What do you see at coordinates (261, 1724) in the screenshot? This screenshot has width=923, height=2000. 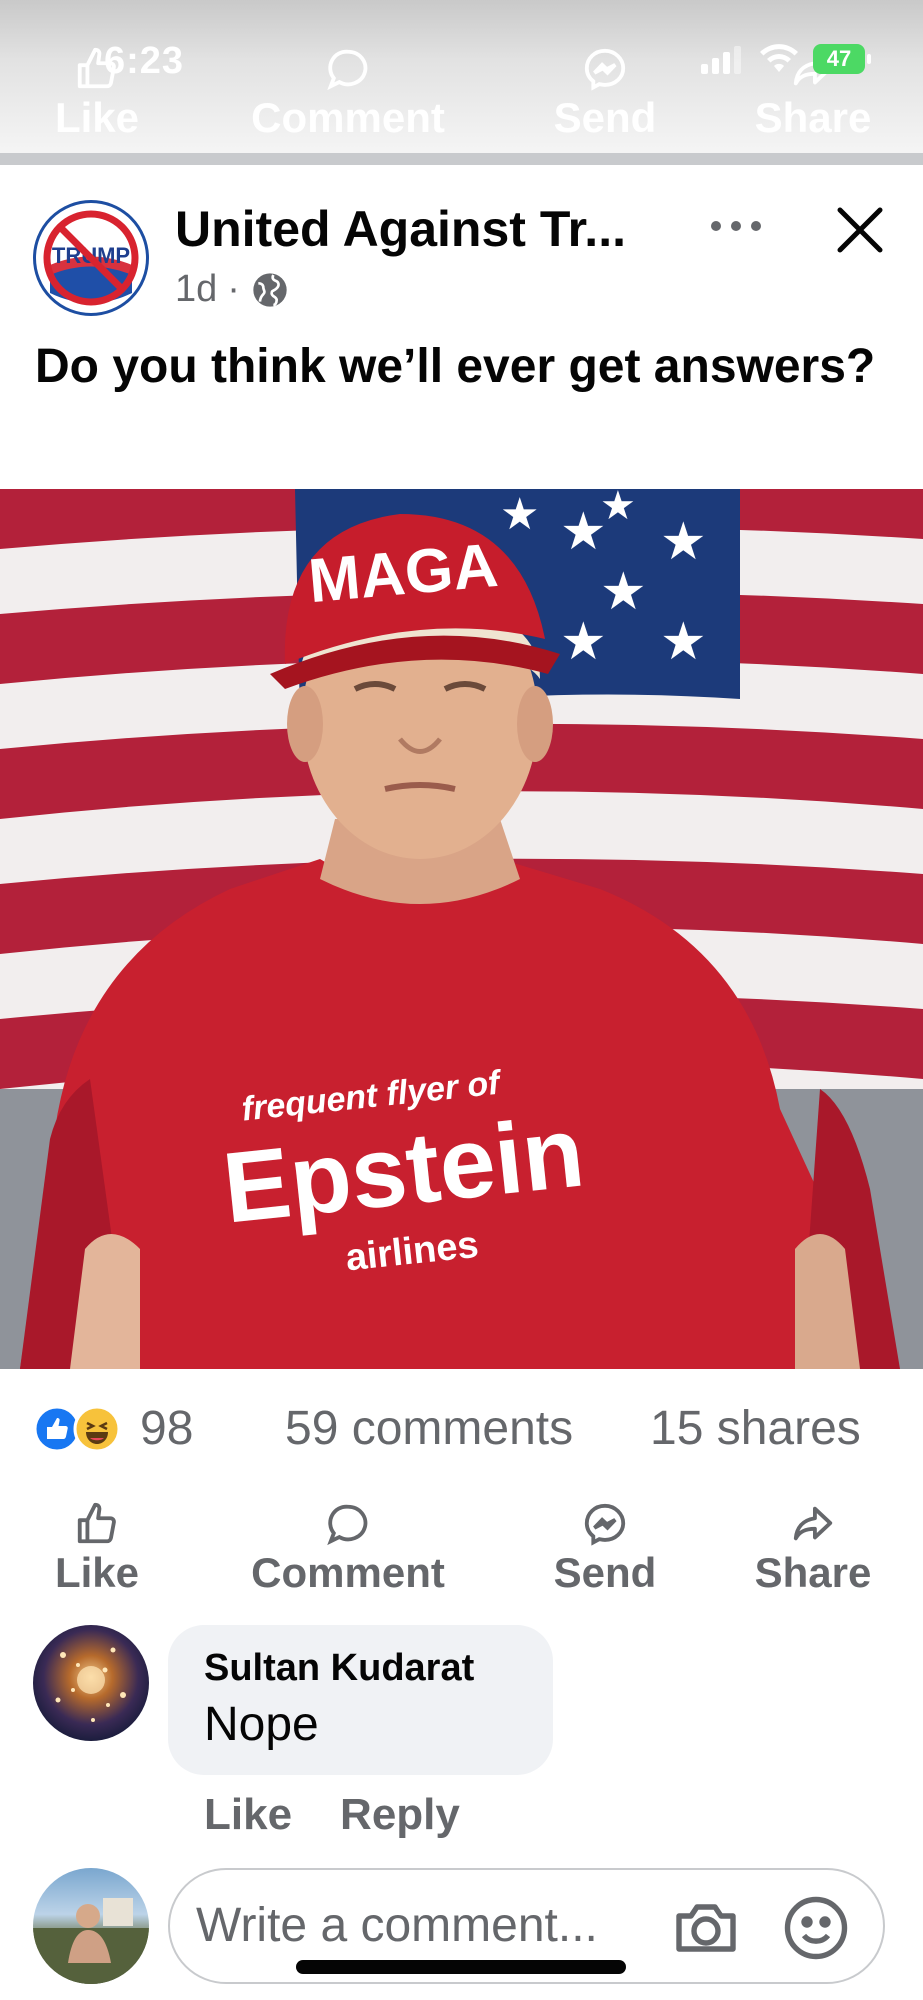 I see `comment-text: Nope` at bounding box center [261, 1724].